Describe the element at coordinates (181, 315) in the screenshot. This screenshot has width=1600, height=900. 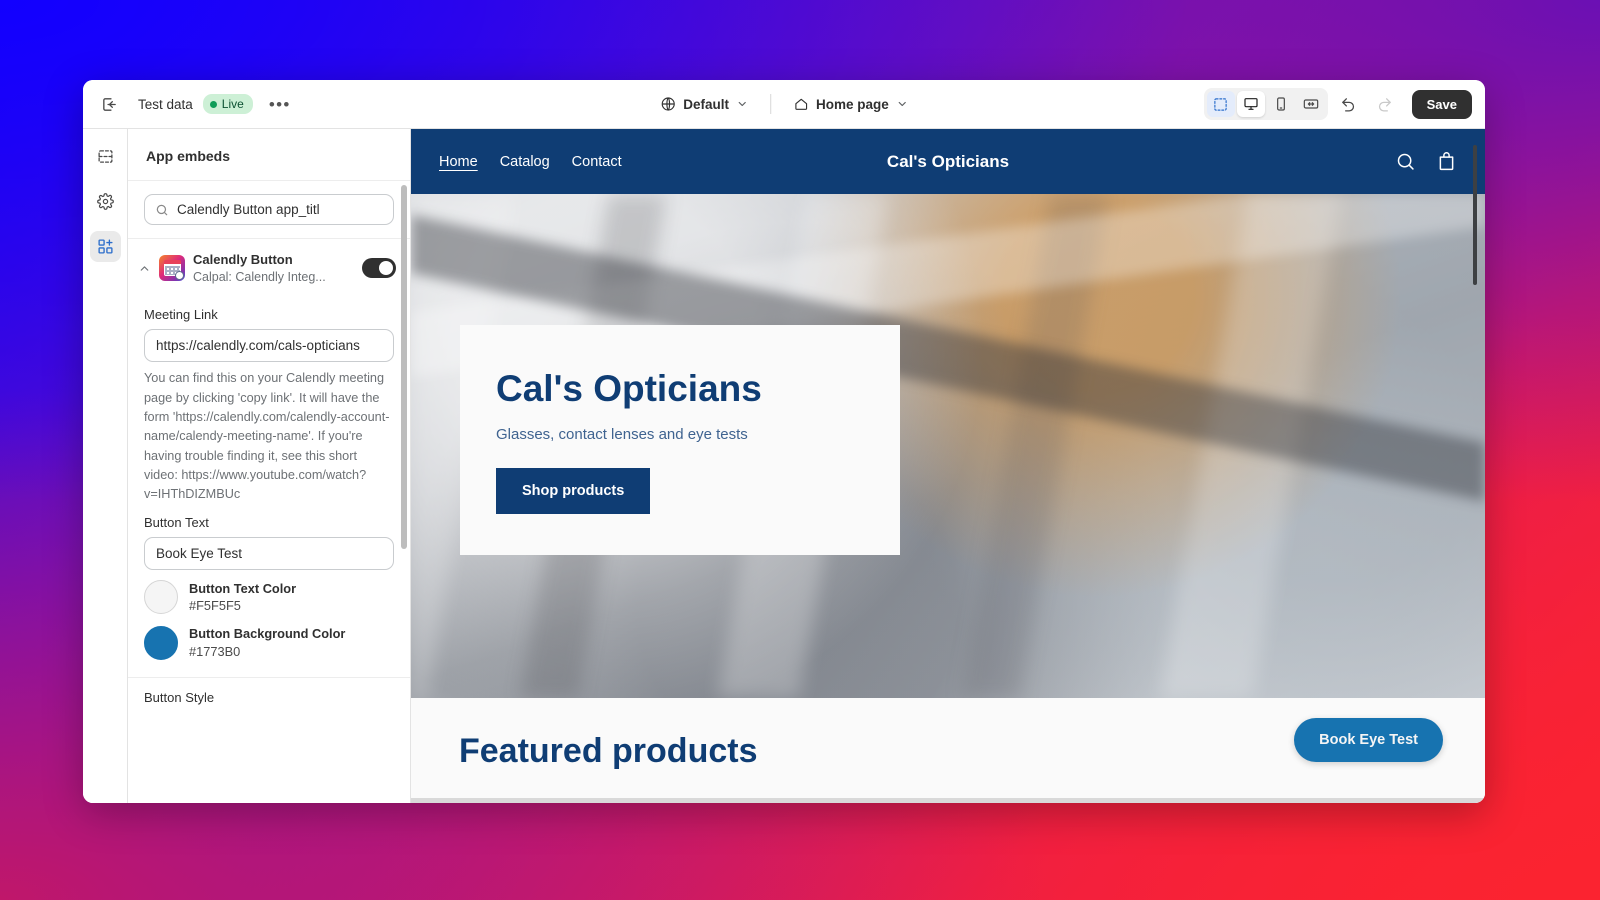
I see `meeting-link-label: Meeting Link` at that location.